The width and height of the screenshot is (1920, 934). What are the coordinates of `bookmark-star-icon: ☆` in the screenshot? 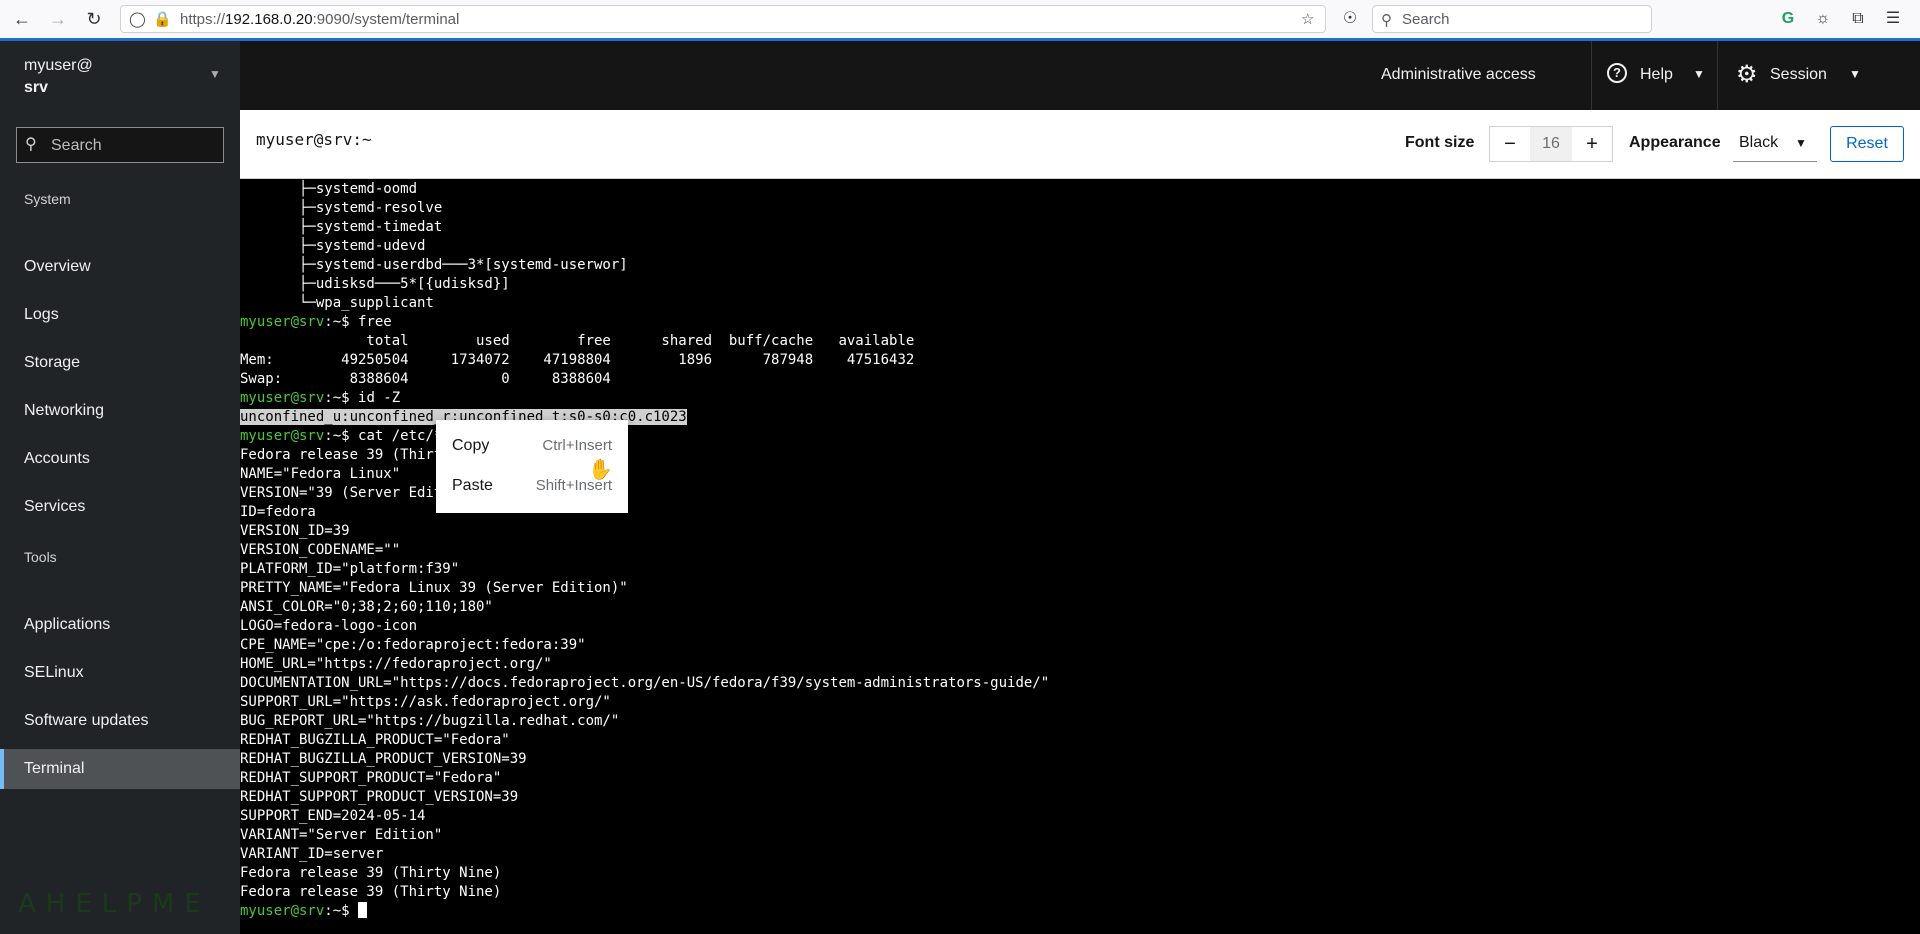 It's located at (1307, 19).